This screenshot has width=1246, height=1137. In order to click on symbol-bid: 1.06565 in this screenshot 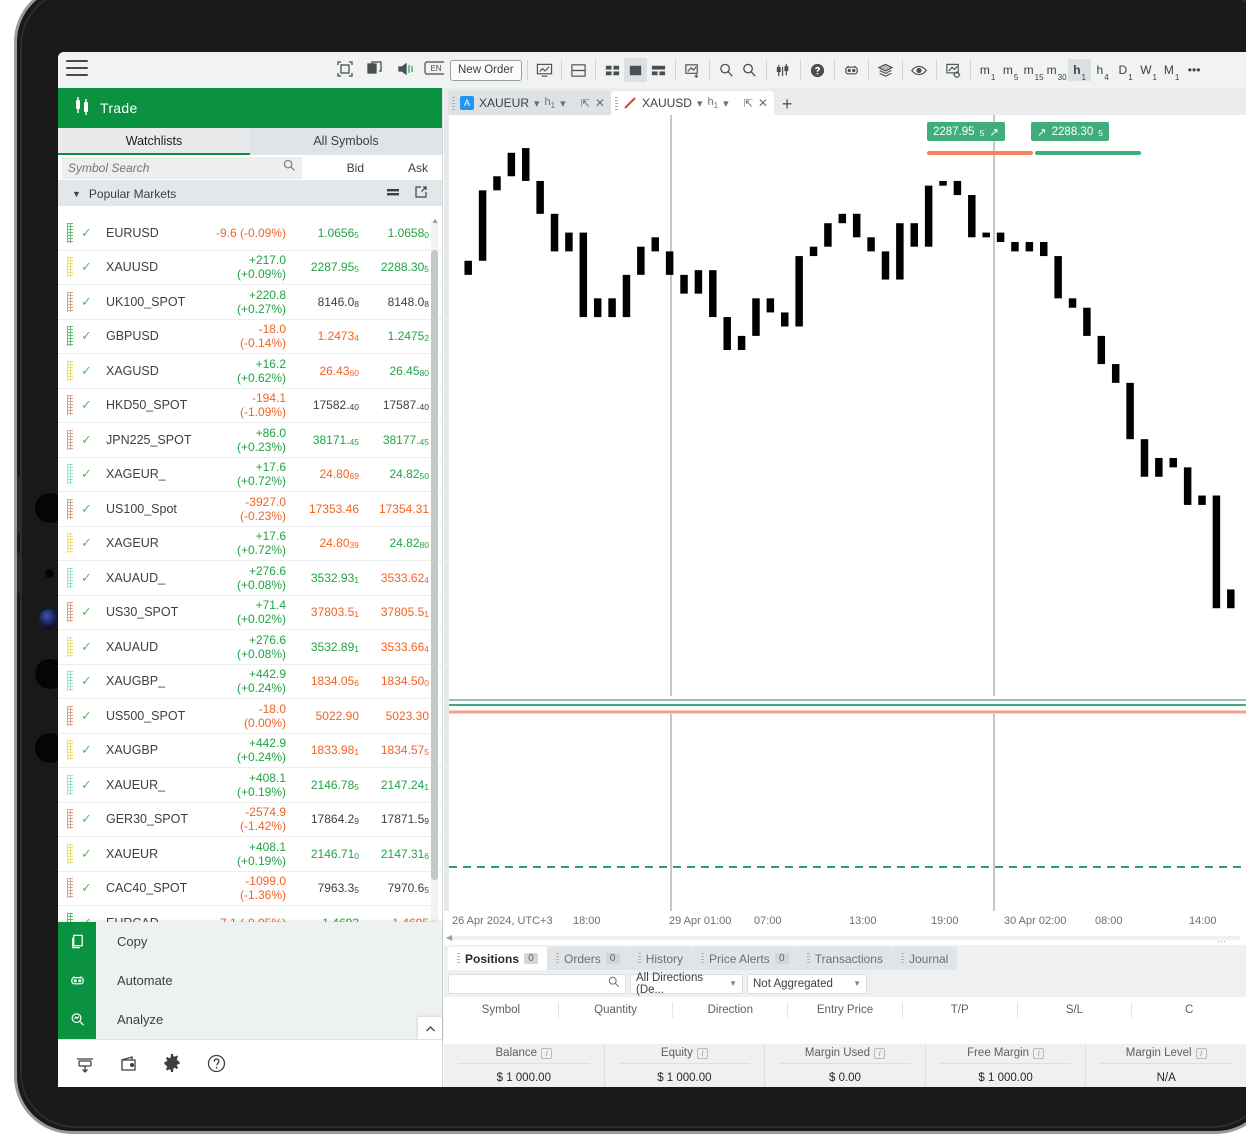, I will do `click(324, 233)`.